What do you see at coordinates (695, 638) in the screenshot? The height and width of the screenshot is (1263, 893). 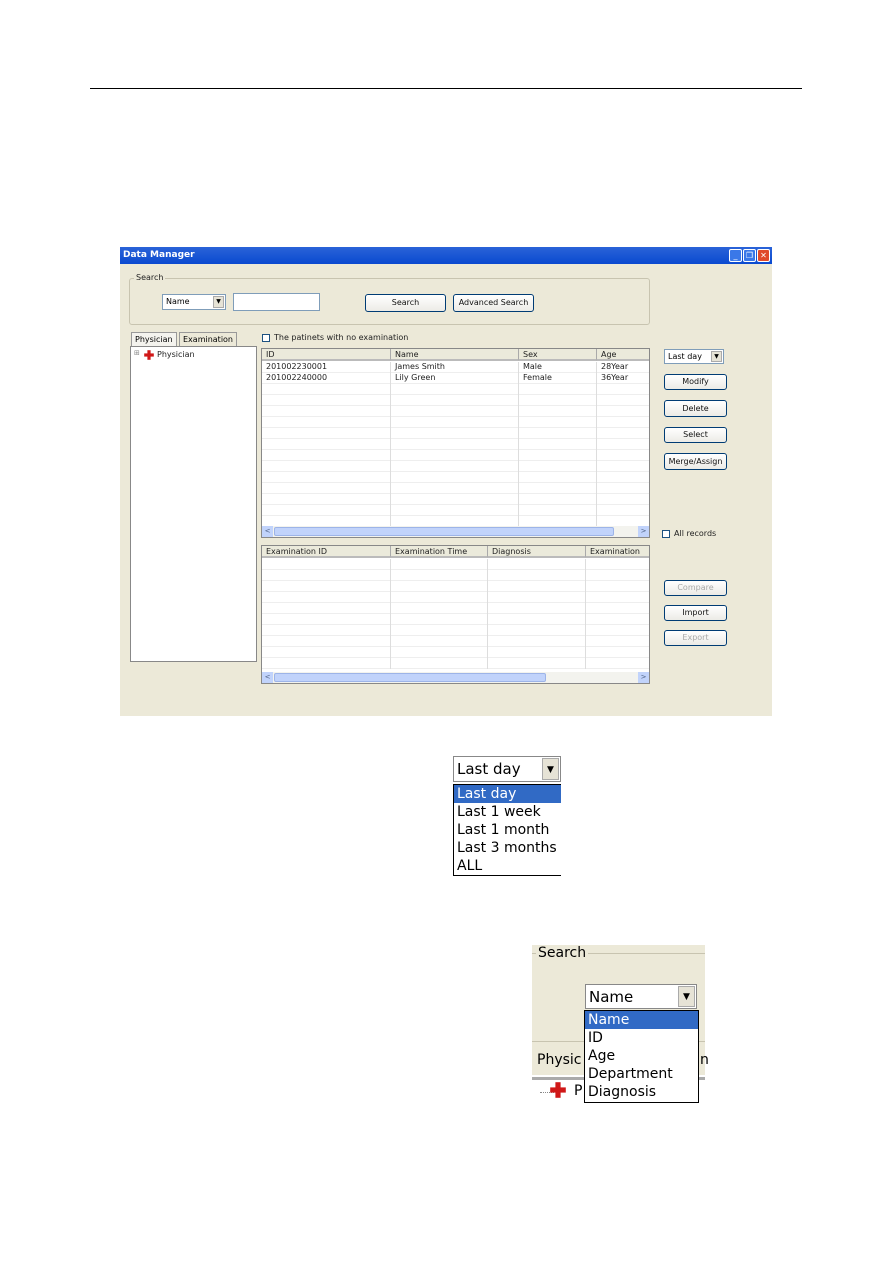 I see `export-button: Export` at bounding box center [695, 638].